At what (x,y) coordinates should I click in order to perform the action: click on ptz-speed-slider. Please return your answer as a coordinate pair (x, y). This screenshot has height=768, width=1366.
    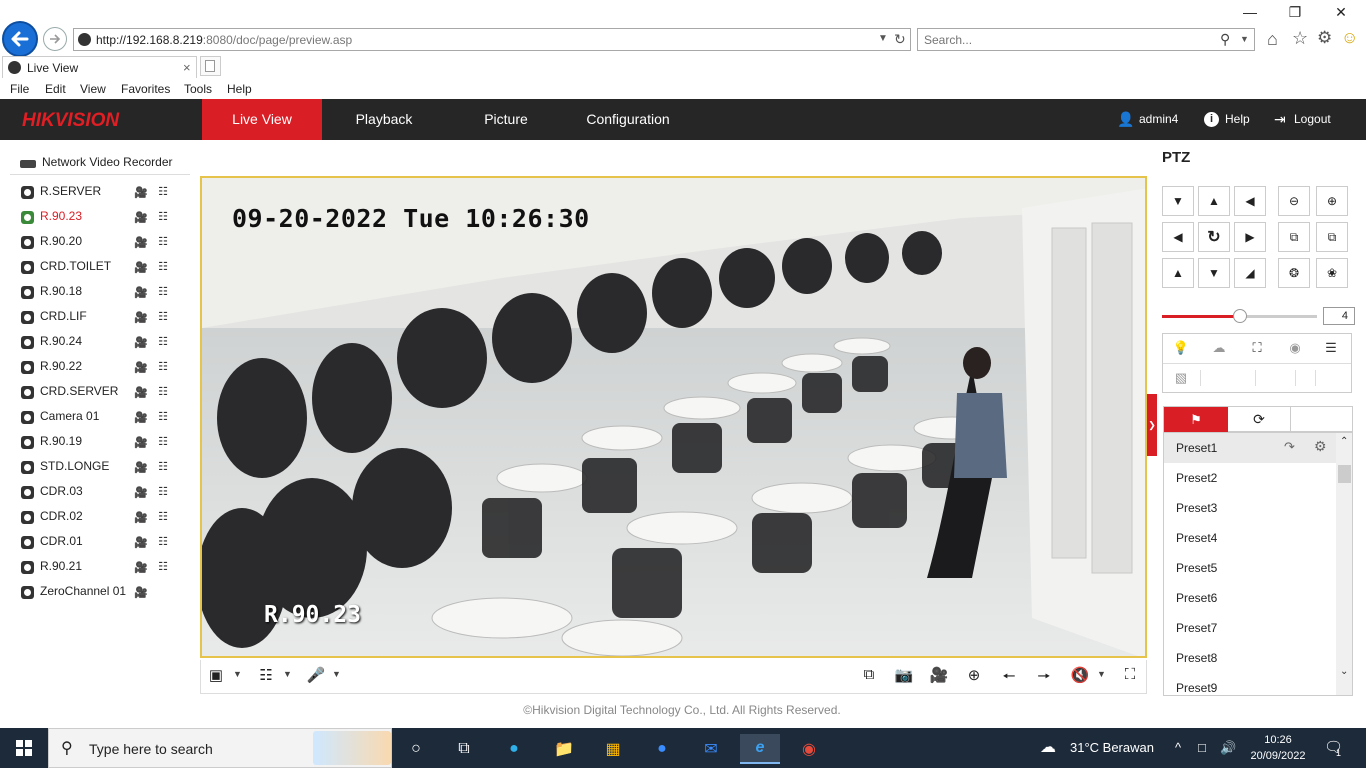
    Looking at the image, I should click on (1239, 316).